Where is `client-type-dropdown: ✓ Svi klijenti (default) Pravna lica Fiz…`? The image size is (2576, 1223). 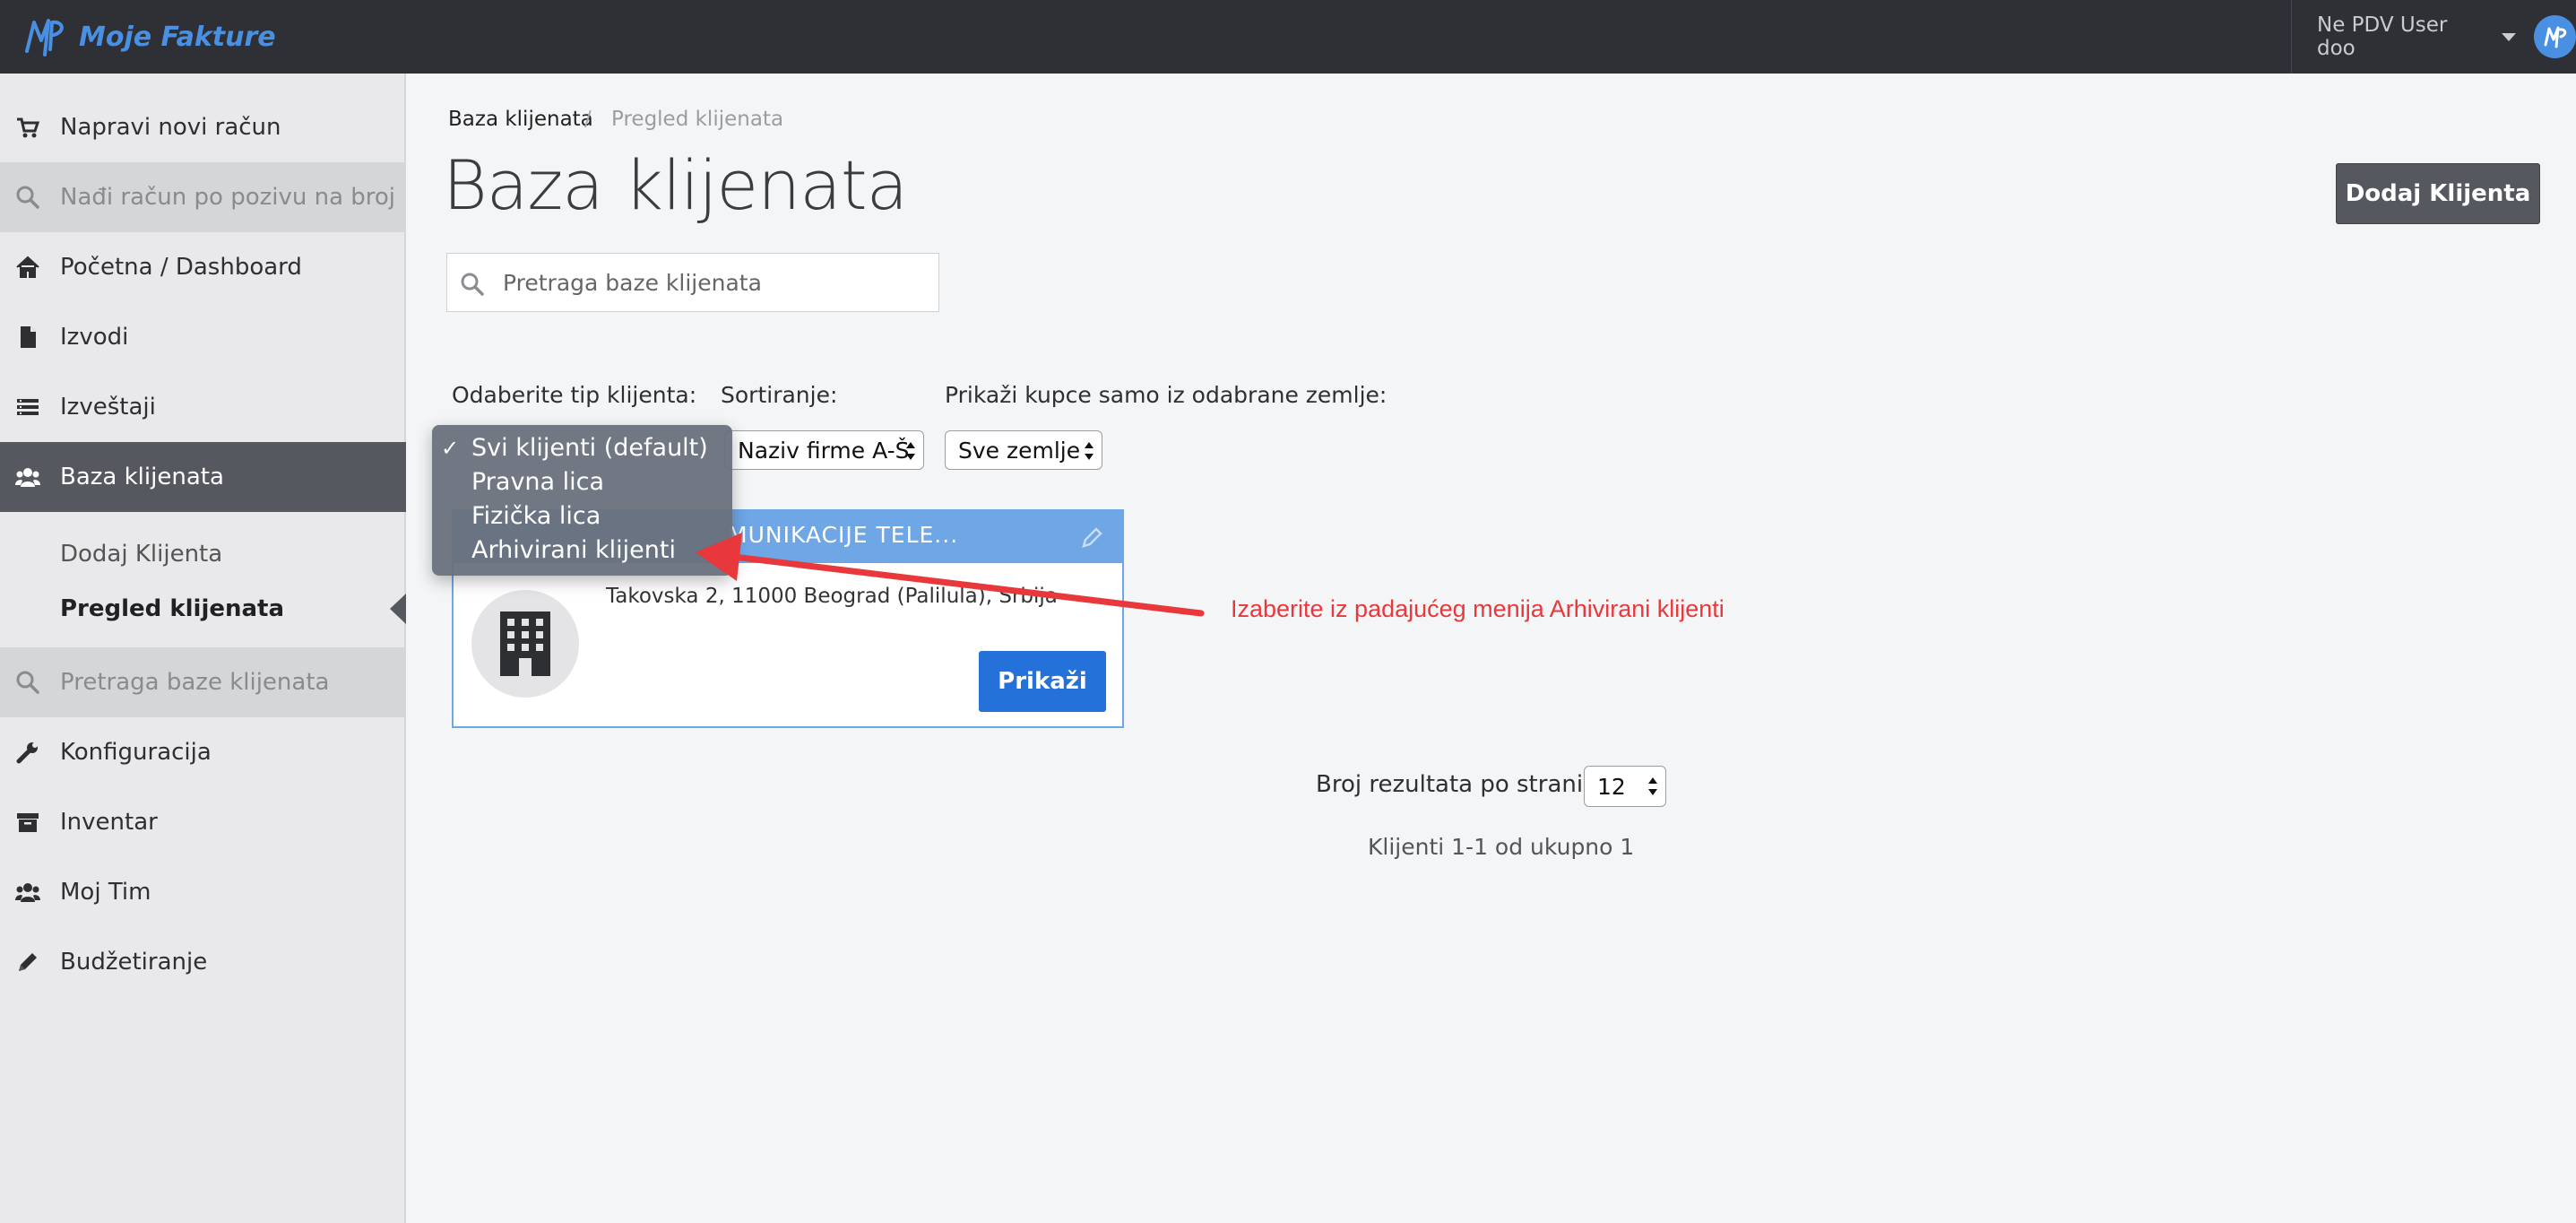
client-type-dropdown: ✓ Svi klijenti (default) Pravna lica Fiz… is located at coordinates (582, 500).